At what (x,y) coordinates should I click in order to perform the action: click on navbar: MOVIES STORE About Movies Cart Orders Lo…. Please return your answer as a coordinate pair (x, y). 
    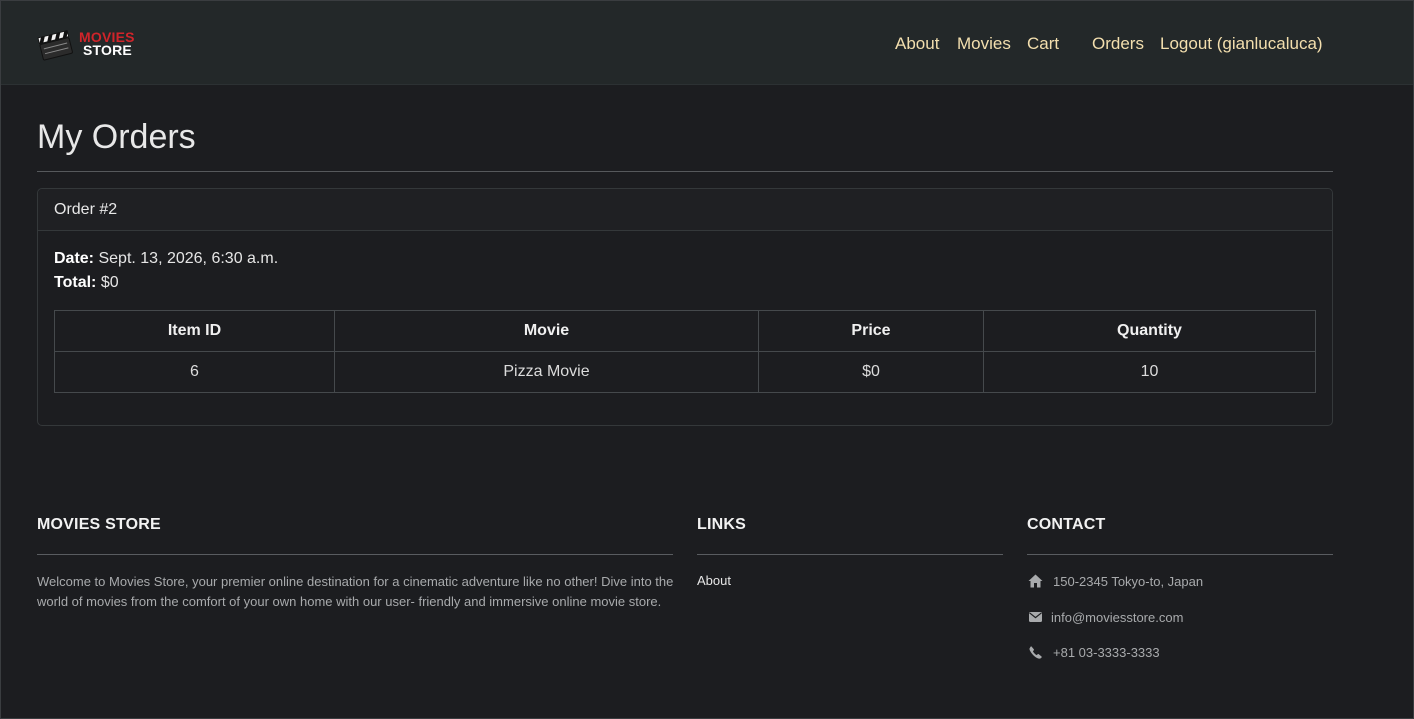
    Looking at the image, I should click on (707, 43).